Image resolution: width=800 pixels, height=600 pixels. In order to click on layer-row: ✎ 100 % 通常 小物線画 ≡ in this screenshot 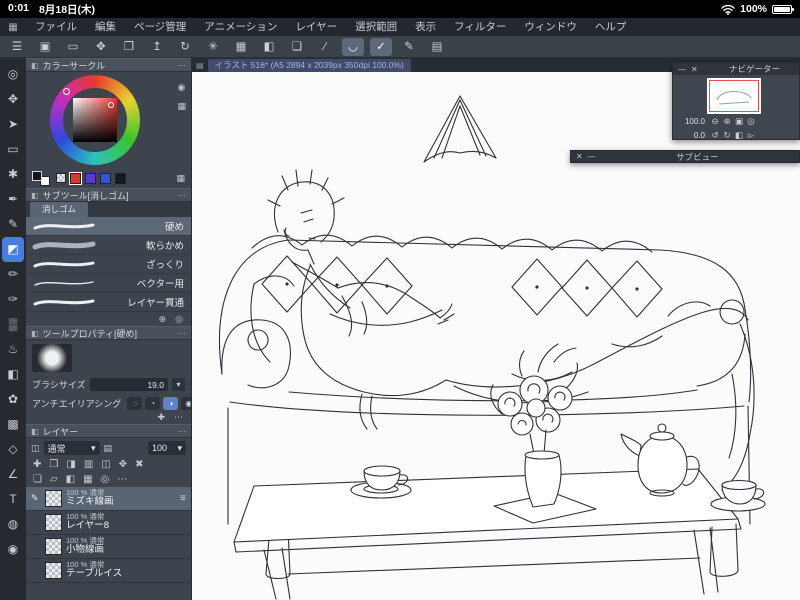, I will do `click(108, 547)`.